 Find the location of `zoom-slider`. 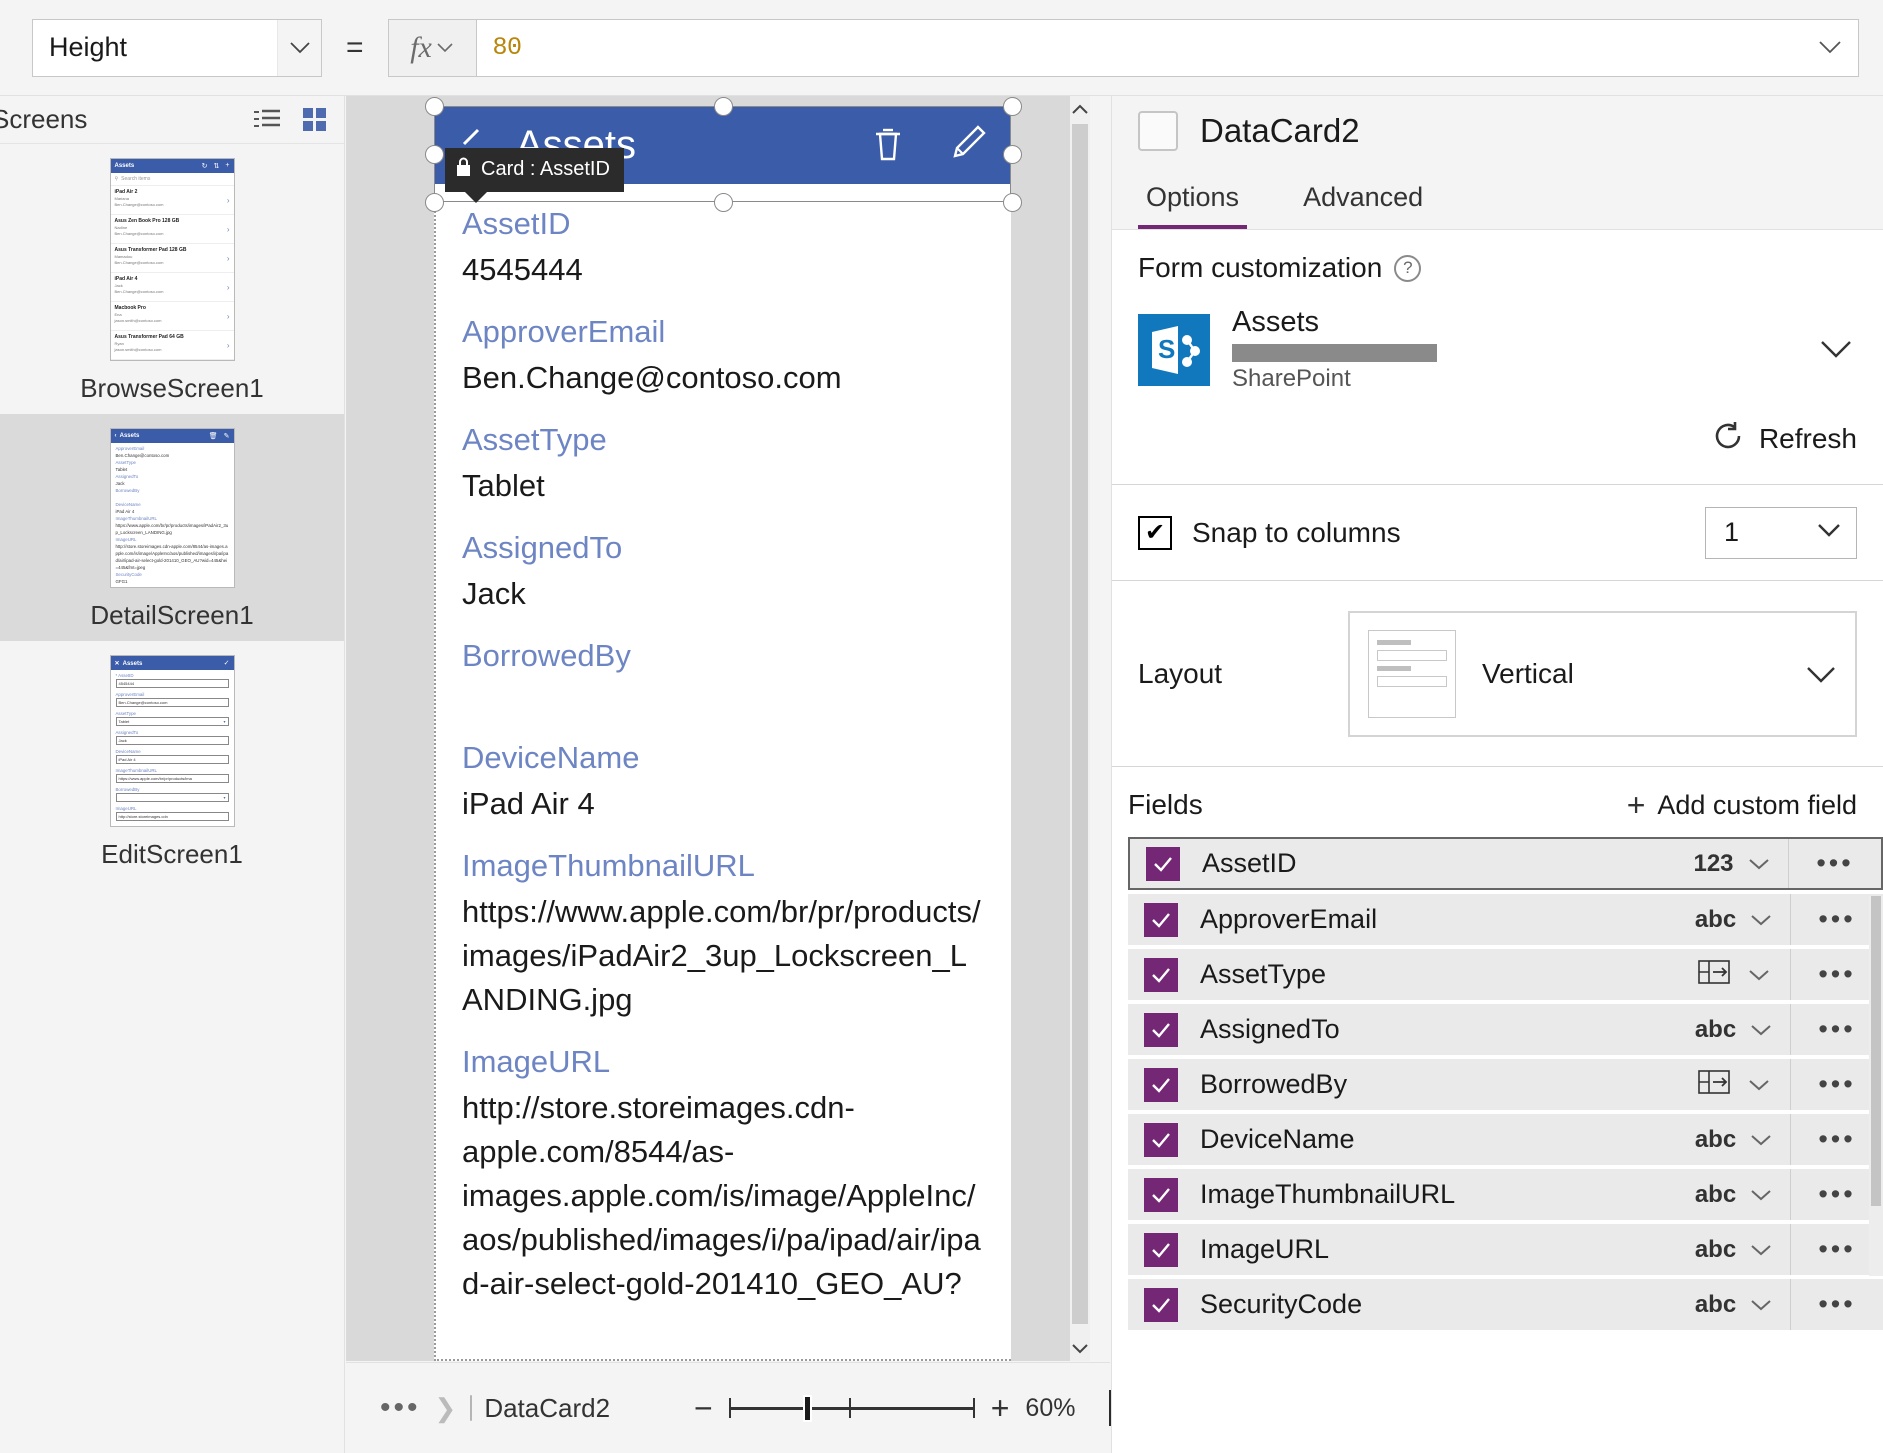

zoom-slider is located at coordinates (851, 1408).